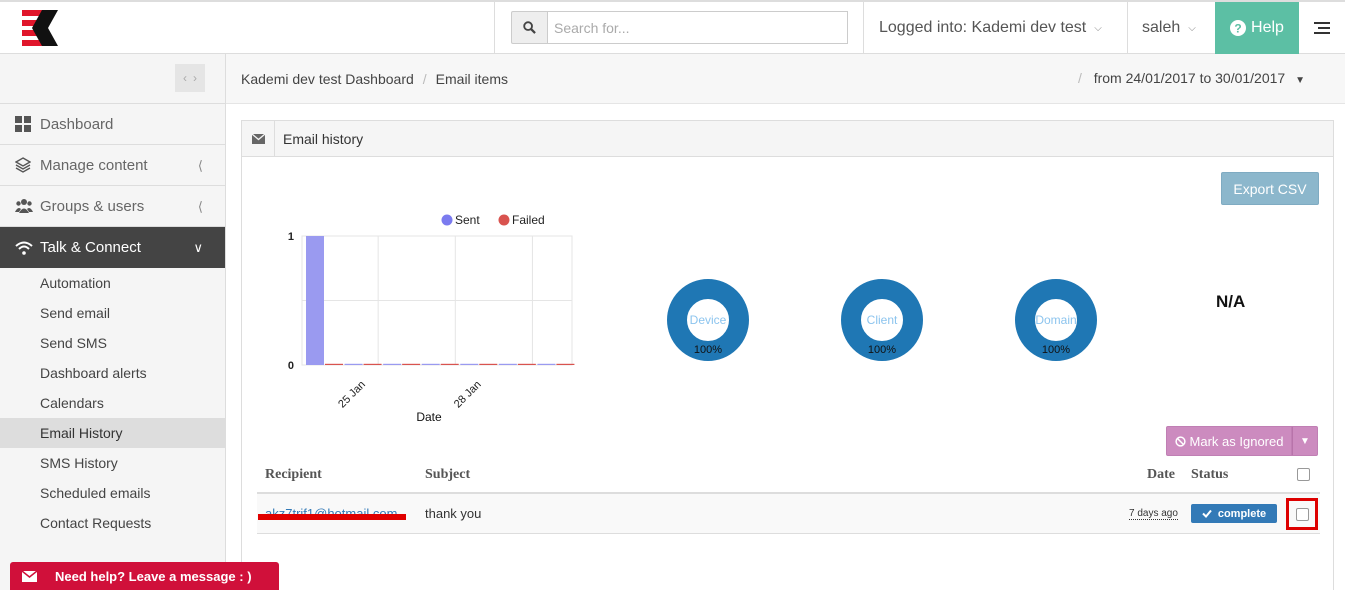 The image size is (1345, 590). Describe the element at coordinates (24, 206) in the screenshot. I see `users-icon` at that location.